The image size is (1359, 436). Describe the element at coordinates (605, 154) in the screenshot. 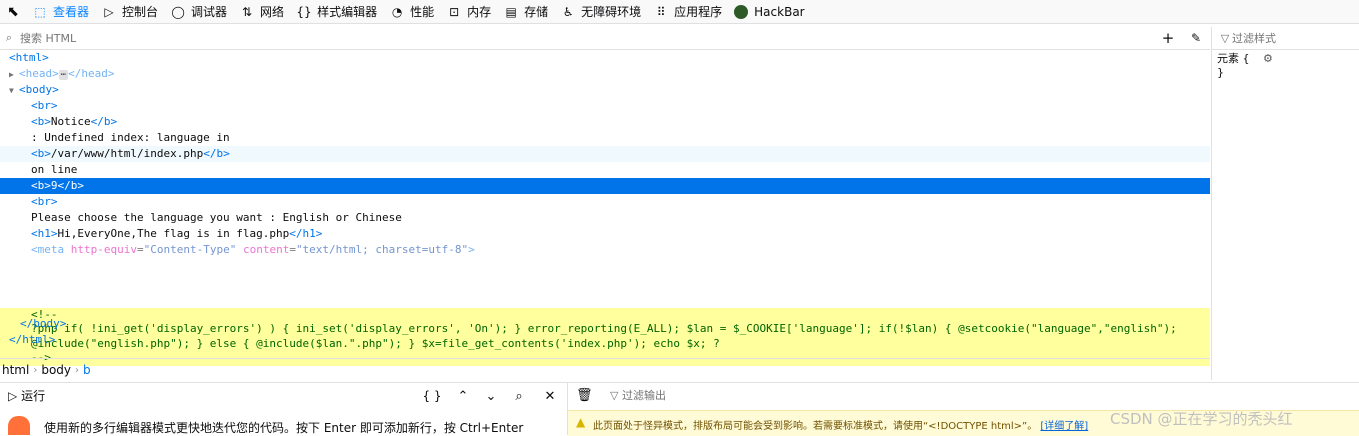

I see `tree-node-b-path: <b>/var/www/html/index.php</b>` at that location.